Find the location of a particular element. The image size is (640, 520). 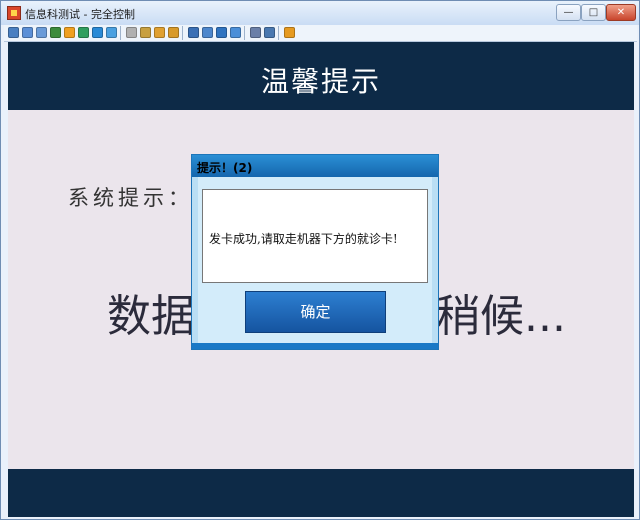

screen-icon is located at coordinates (27, 32).